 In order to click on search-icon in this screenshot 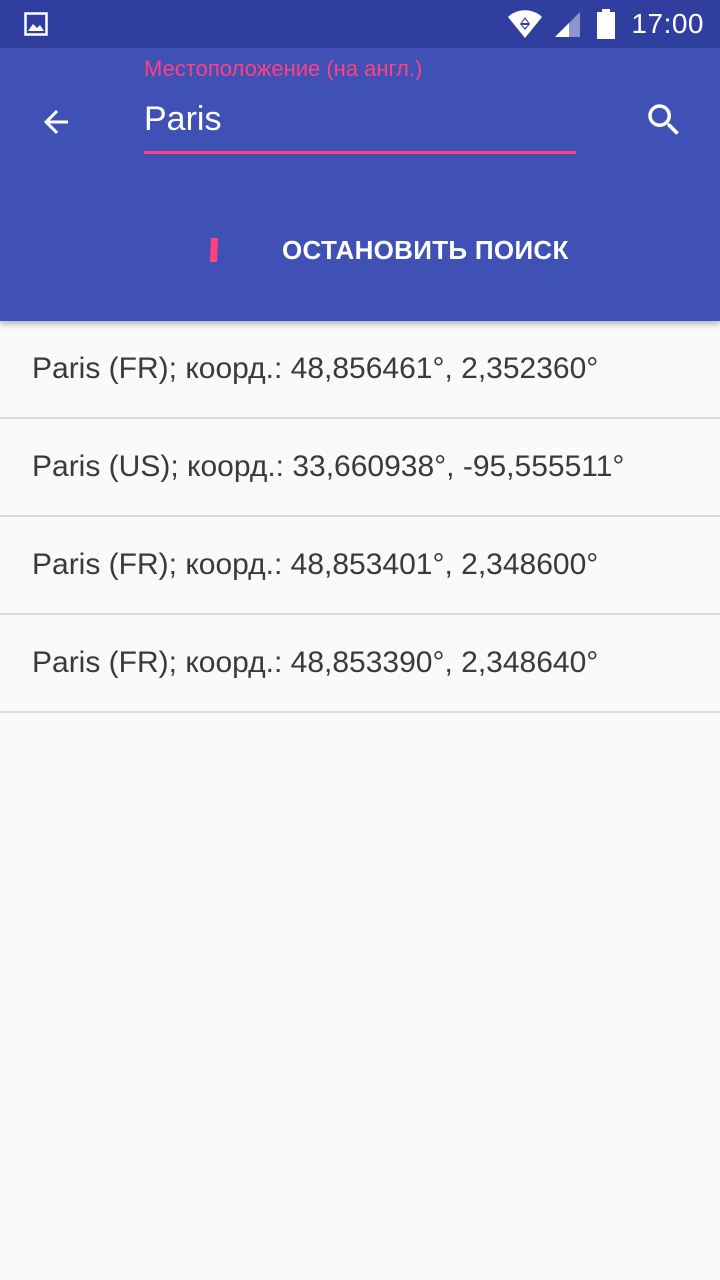, I will do `click(663, 119)`.